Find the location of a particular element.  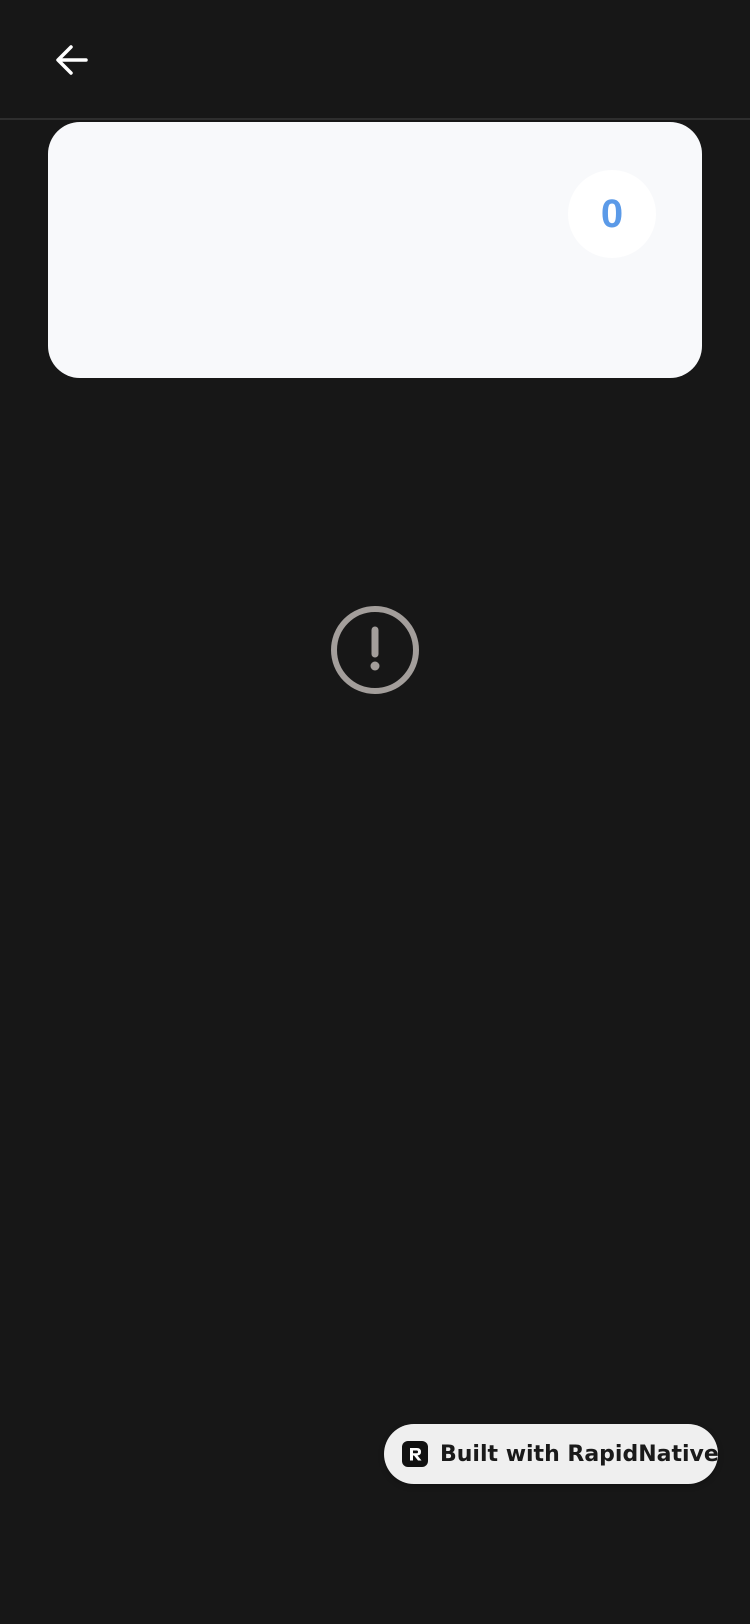

app-header is located at coordinates (375, 60).